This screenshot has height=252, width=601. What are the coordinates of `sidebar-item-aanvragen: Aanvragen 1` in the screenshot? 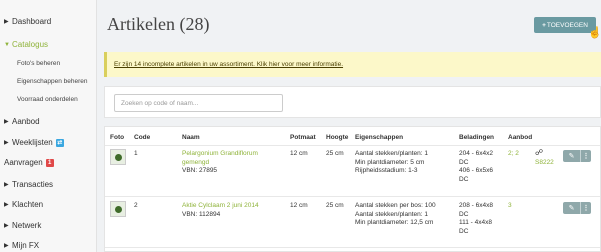 It's located at (29, 162).